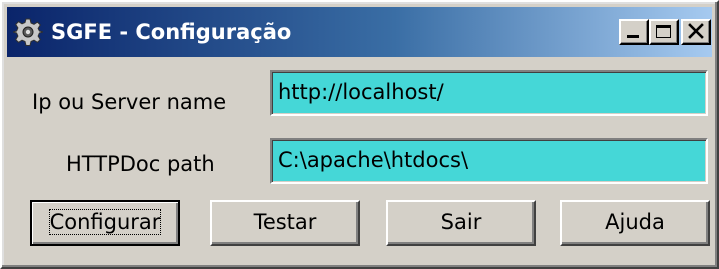 The image size is (719, 269). Describe the element at coordinates (461, 223) in the screenshot. I see `sair-button: Sair` at that location.